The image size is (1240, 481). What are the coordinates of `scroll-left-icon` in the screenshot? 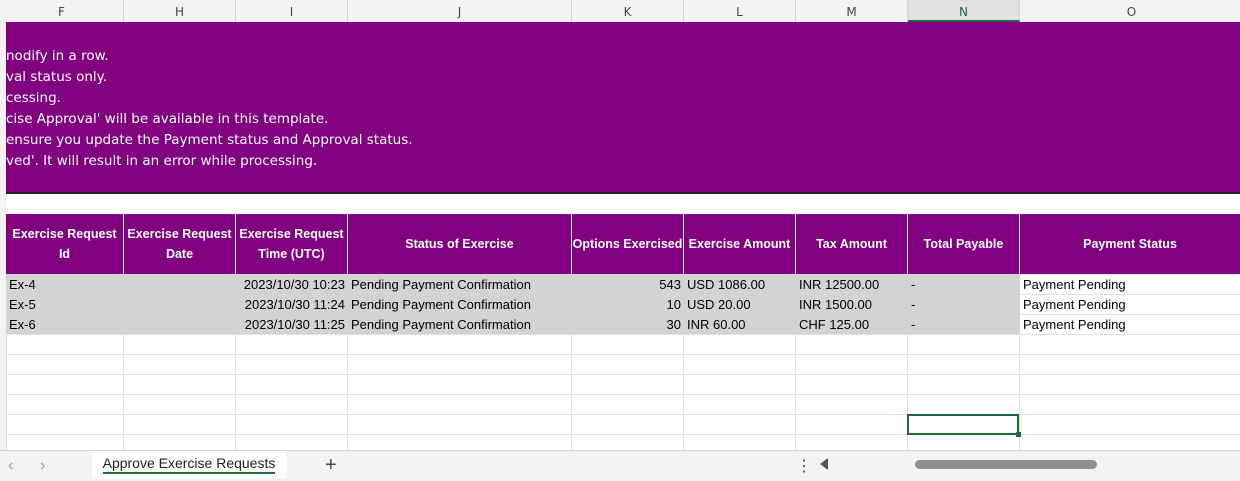 It's located at (824, 464).